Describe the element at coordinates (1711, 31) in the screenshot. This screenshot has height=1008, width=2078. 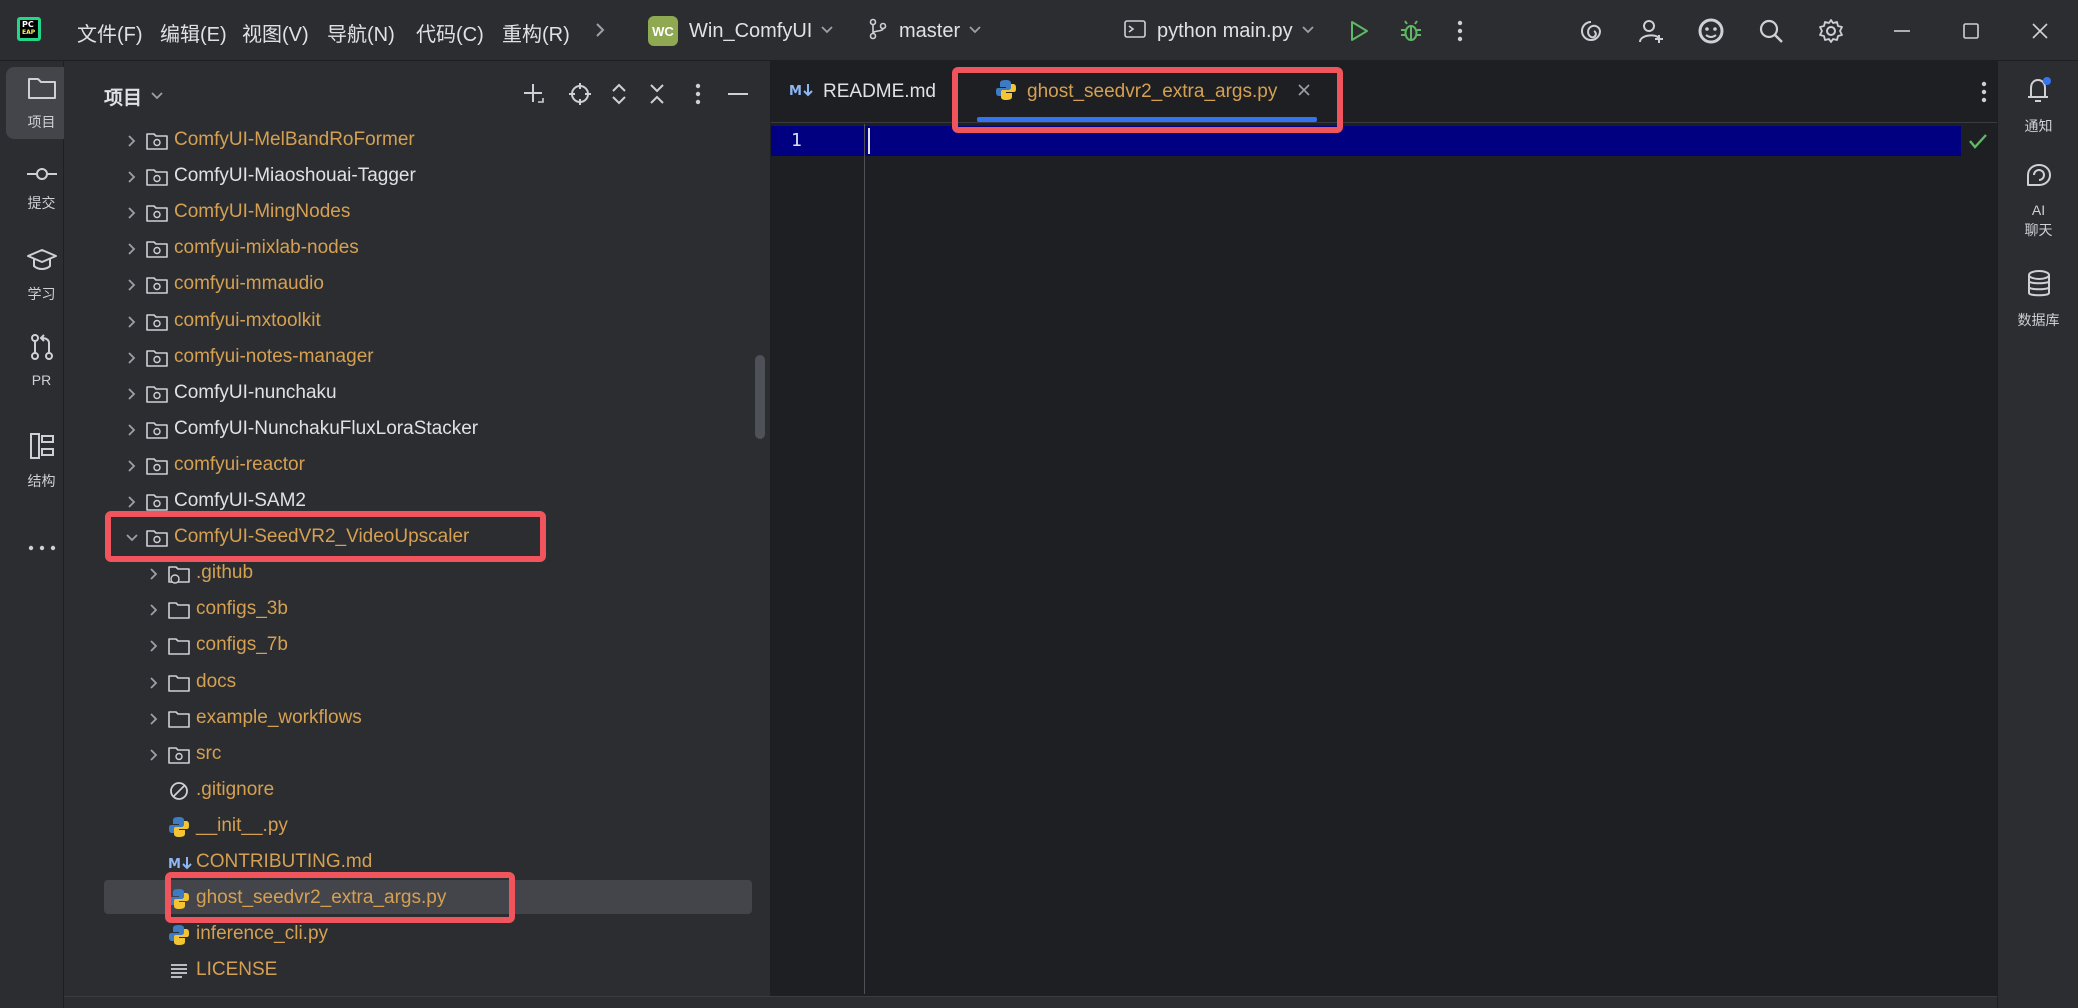
I see `code-with-me-icon` at that location.